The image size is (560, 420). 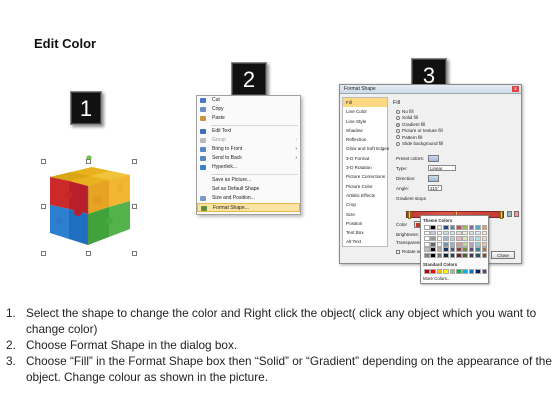 What do you see at coordinates (248, 109) in the screenshot?
I see `menu-item-copy: Copy` at bounding box center [248, 109].